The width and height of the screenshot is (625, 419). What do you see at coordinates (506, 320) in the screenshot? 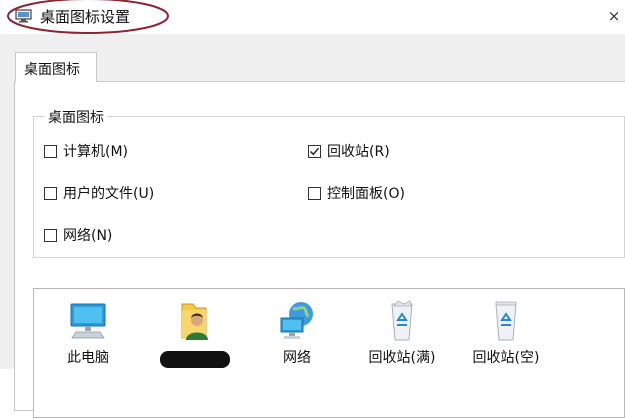
I see `recycle-bin-empty-icon` at bounding box center [506, 320].